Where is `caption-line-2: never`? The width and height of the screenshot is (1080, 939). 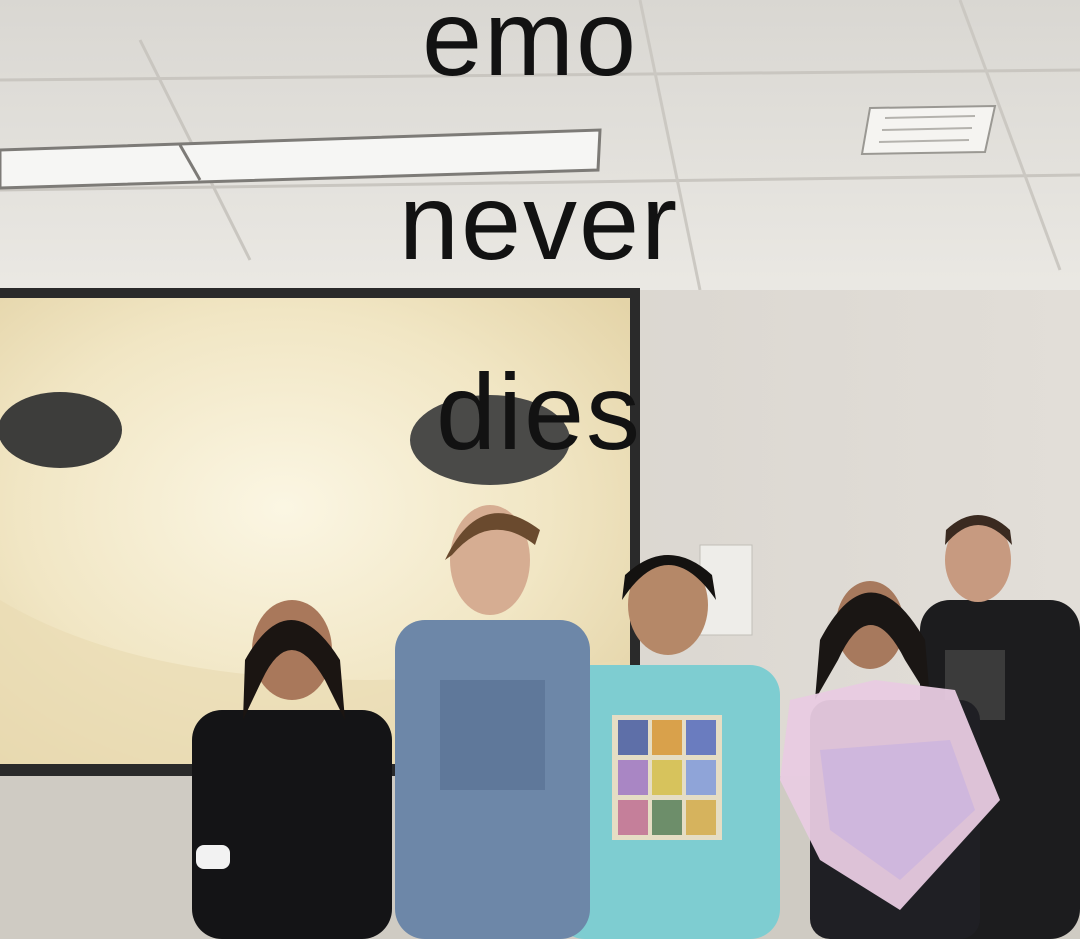
caption-line-2: never is located at coordinates (539, 221).